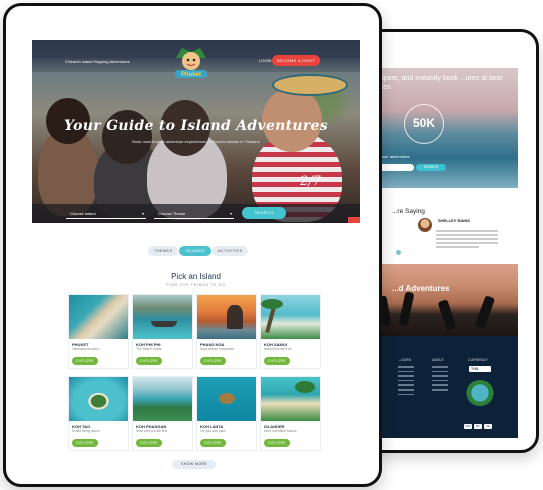 Image resolution: width=543 pixels, height=490 pixels. What do you see at coordinates (213, 431) in the screenshot?
I see `island-description: On your own pace` at bounding box center [213, 431].